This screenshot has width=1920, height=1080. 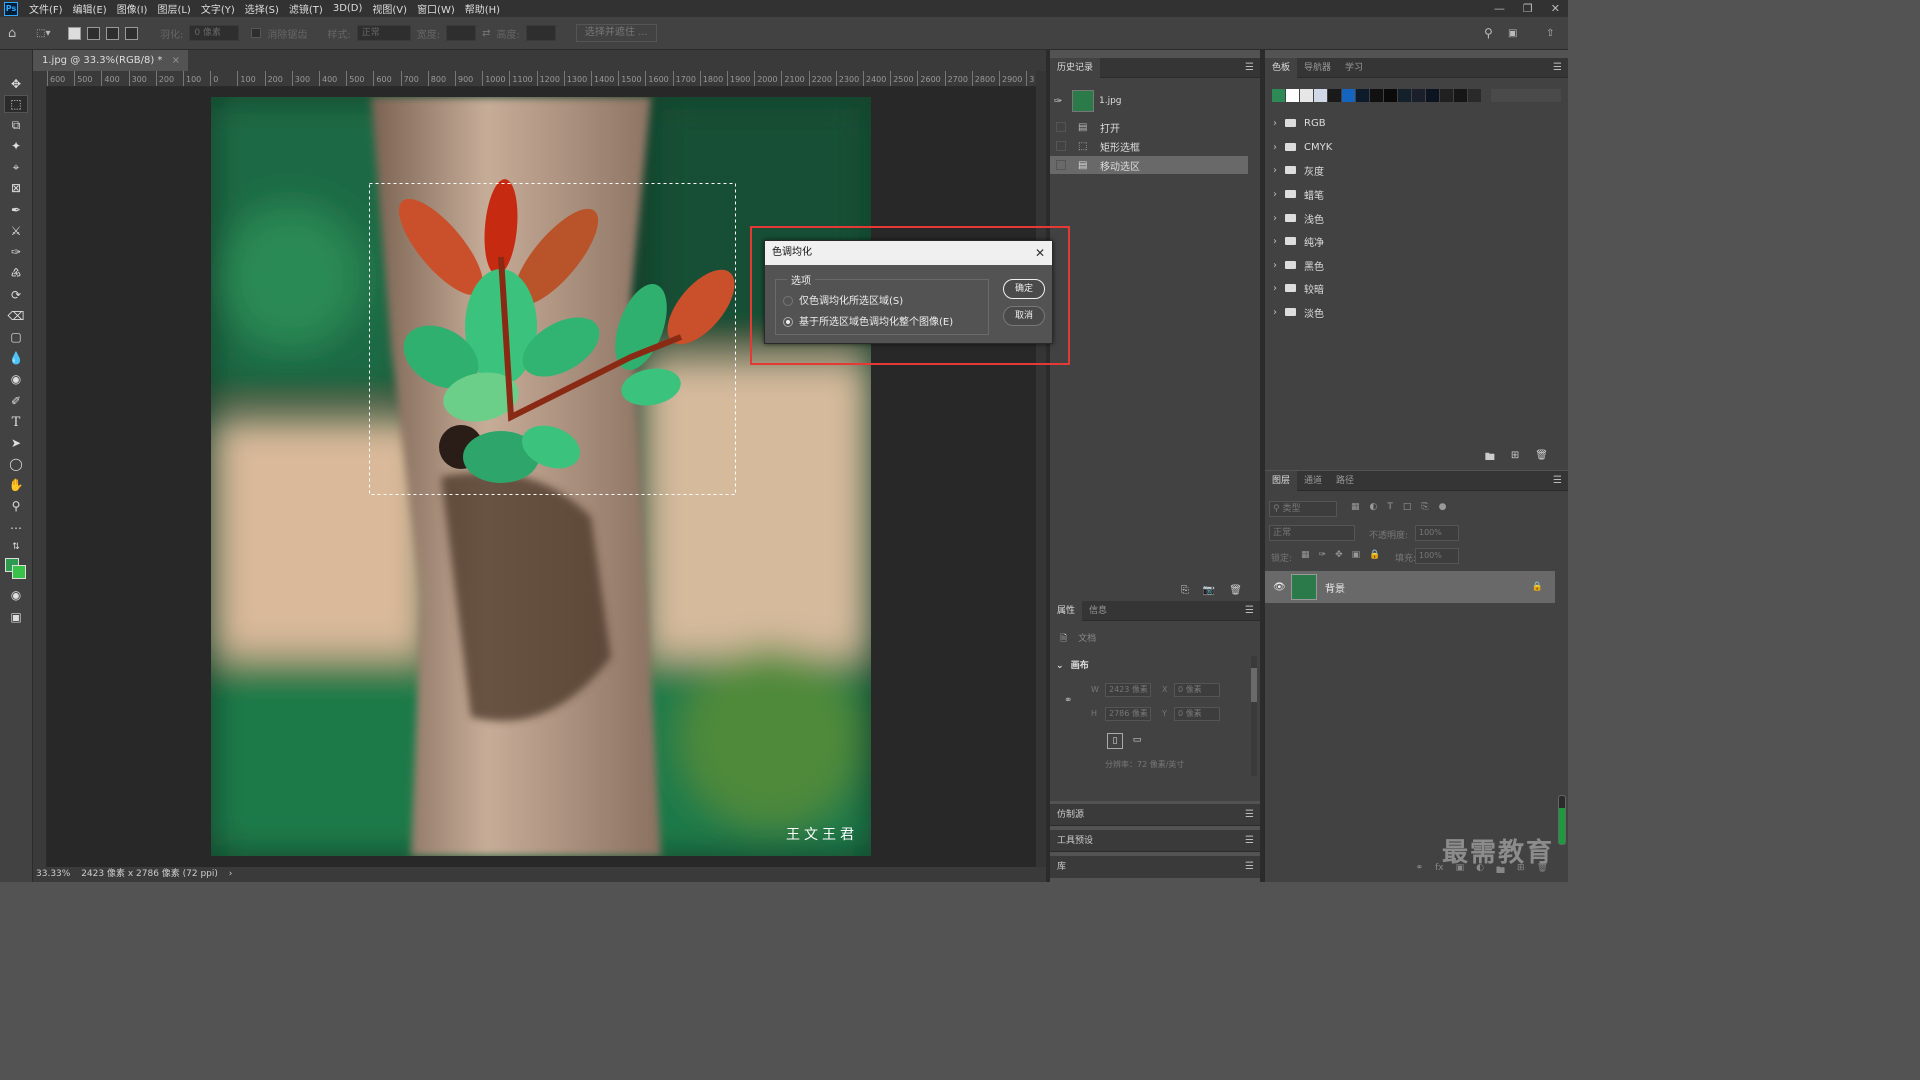 I want to click on option-entire-image: 基于所选区域色调均化整个图像(E), so click(x=868, y=320).